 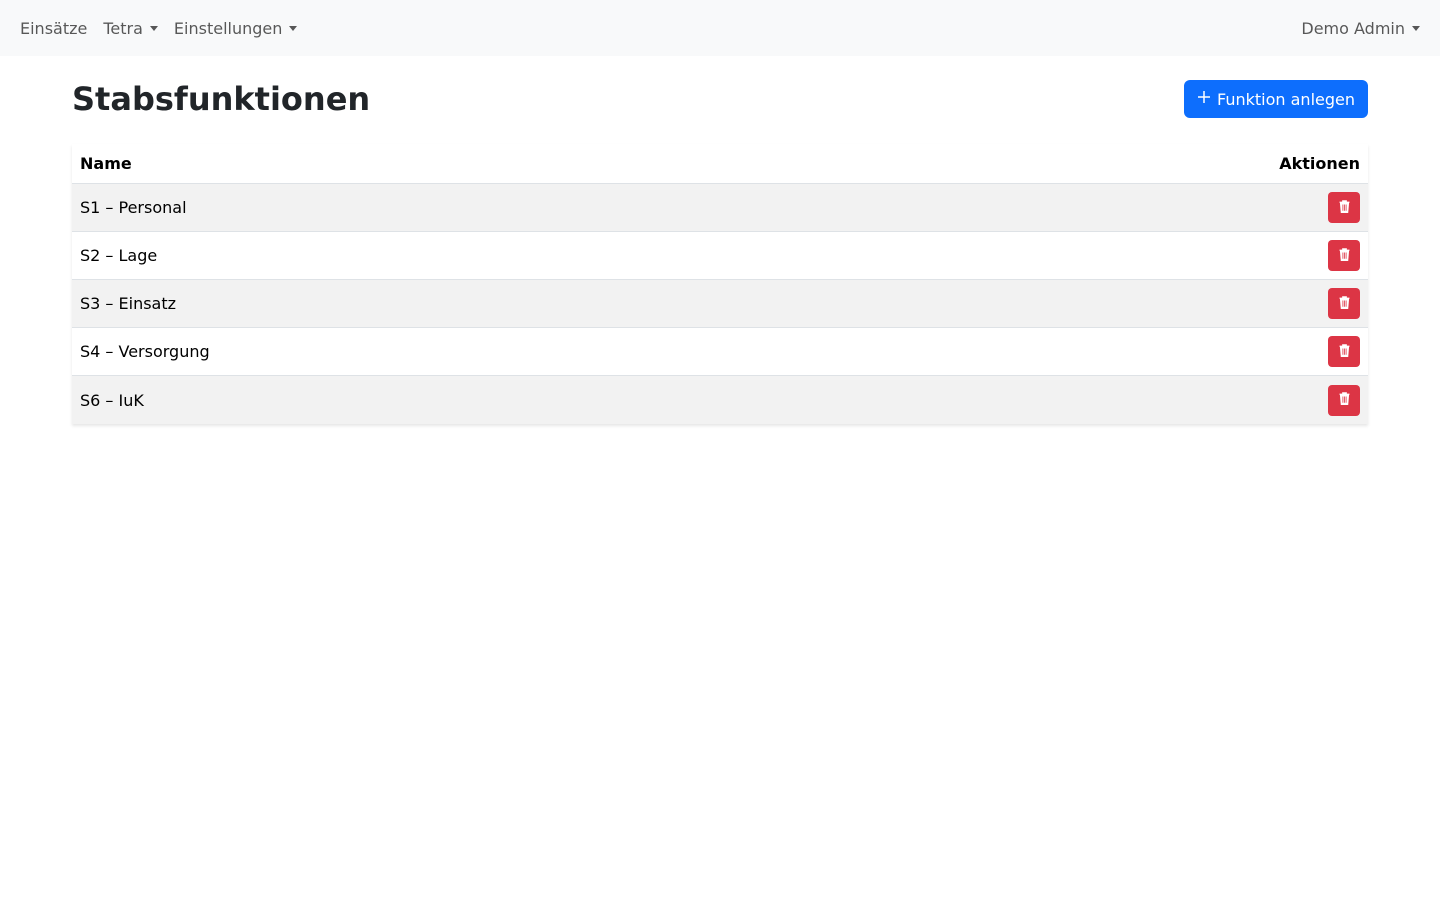 I want to click on nav-item-einsaetze: Einsätze, so click(x=53, y=28).